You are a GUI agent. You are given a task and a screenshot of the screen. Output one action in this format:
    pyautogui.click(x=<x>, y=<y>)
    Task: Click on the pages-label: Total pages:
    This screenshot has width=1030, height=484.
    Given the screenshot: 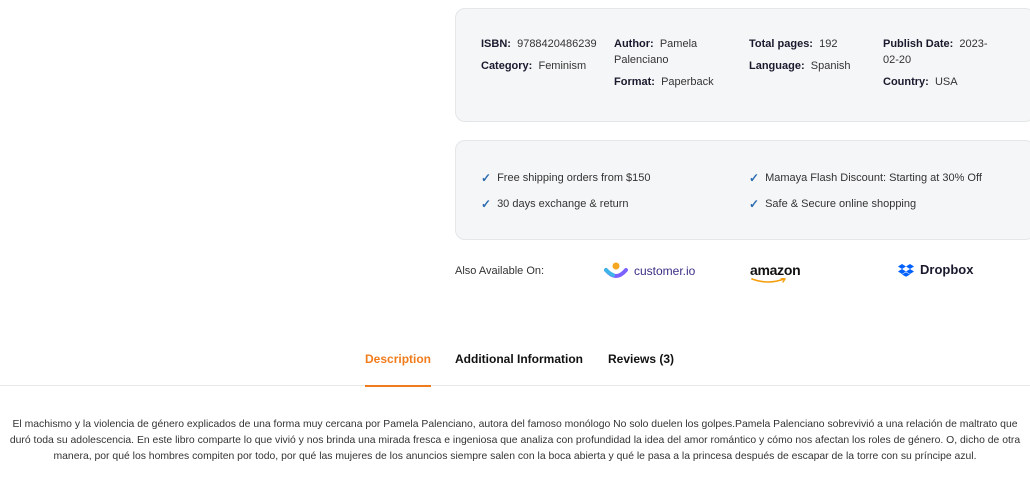 What is the action you would take?
    pyautogui.click(x=781, y=44)
    